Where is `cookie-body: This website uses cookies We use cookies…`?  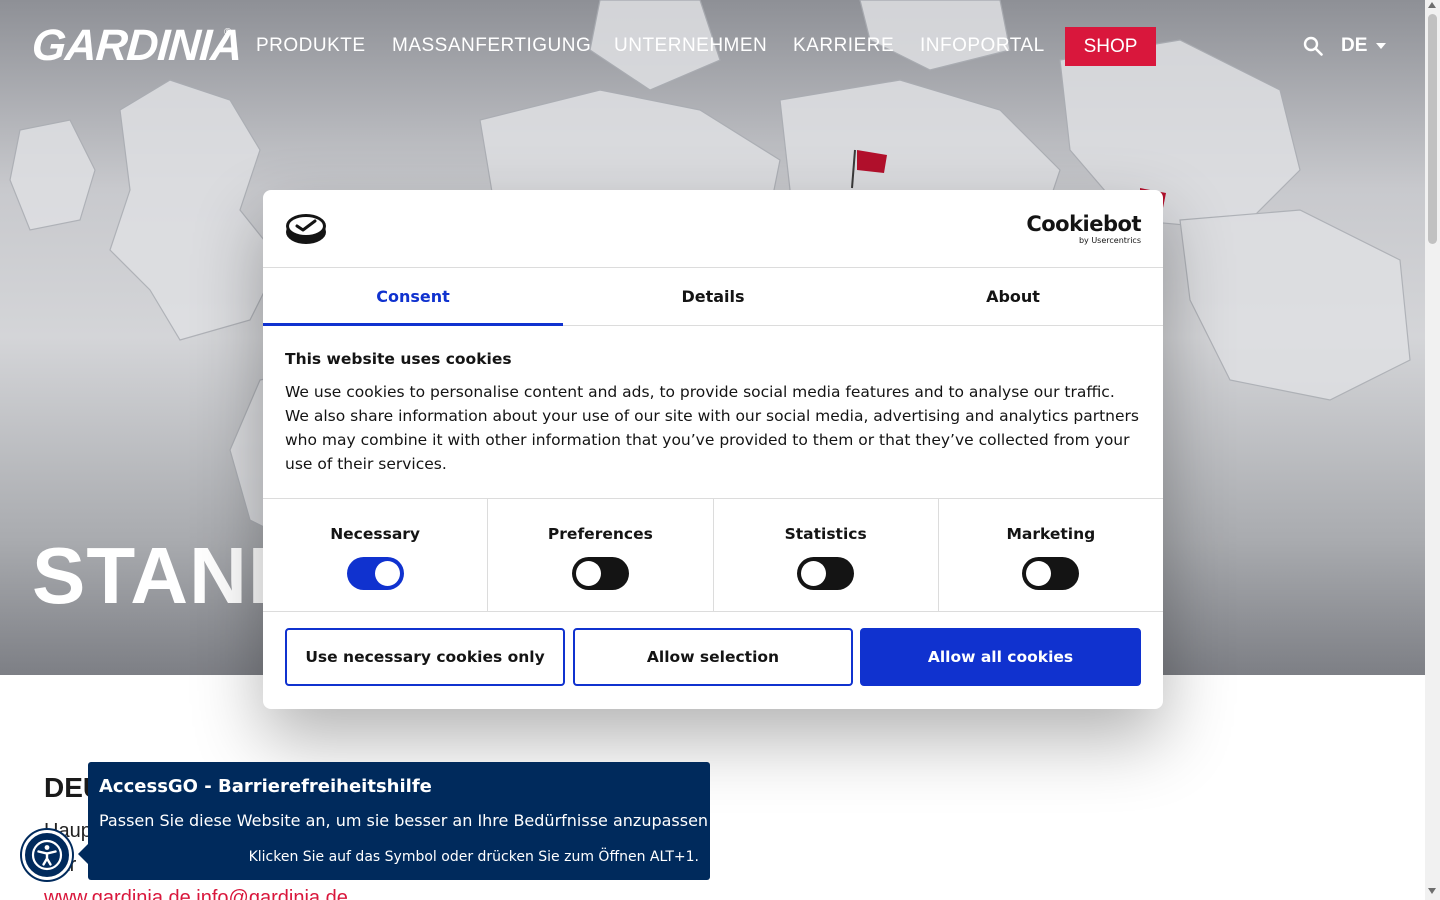 cookie-body: This website uses cookies We use cookies… is located at coordinates (713, 413).